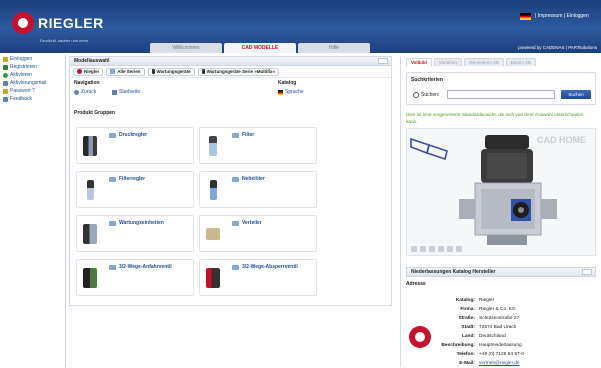 The image size is (601, 368). Describe the element at coordinates (416, 284) in the screenshot. I see `adresse-label: Adresse` at that location.